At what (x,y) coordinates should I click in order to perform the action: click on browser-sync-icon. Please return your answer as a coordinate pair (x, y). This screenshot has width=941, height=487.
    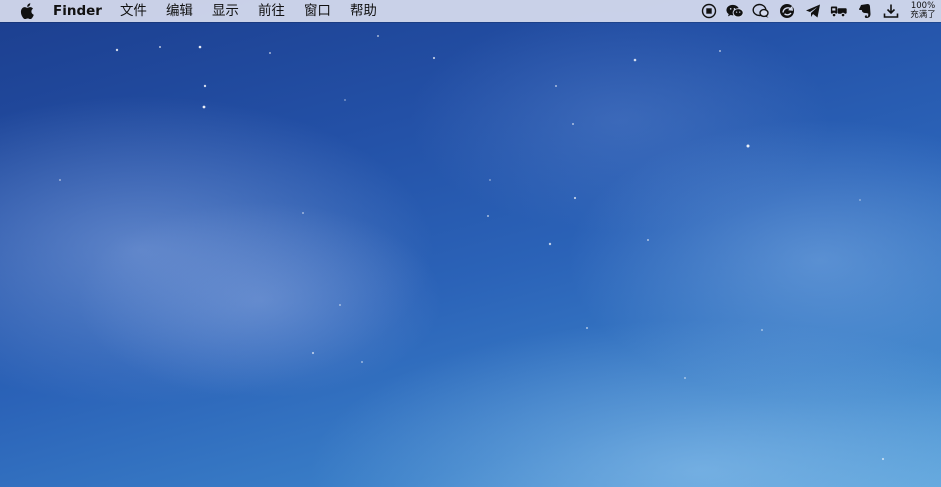
    Looking at the image, I should click on (787, 11).